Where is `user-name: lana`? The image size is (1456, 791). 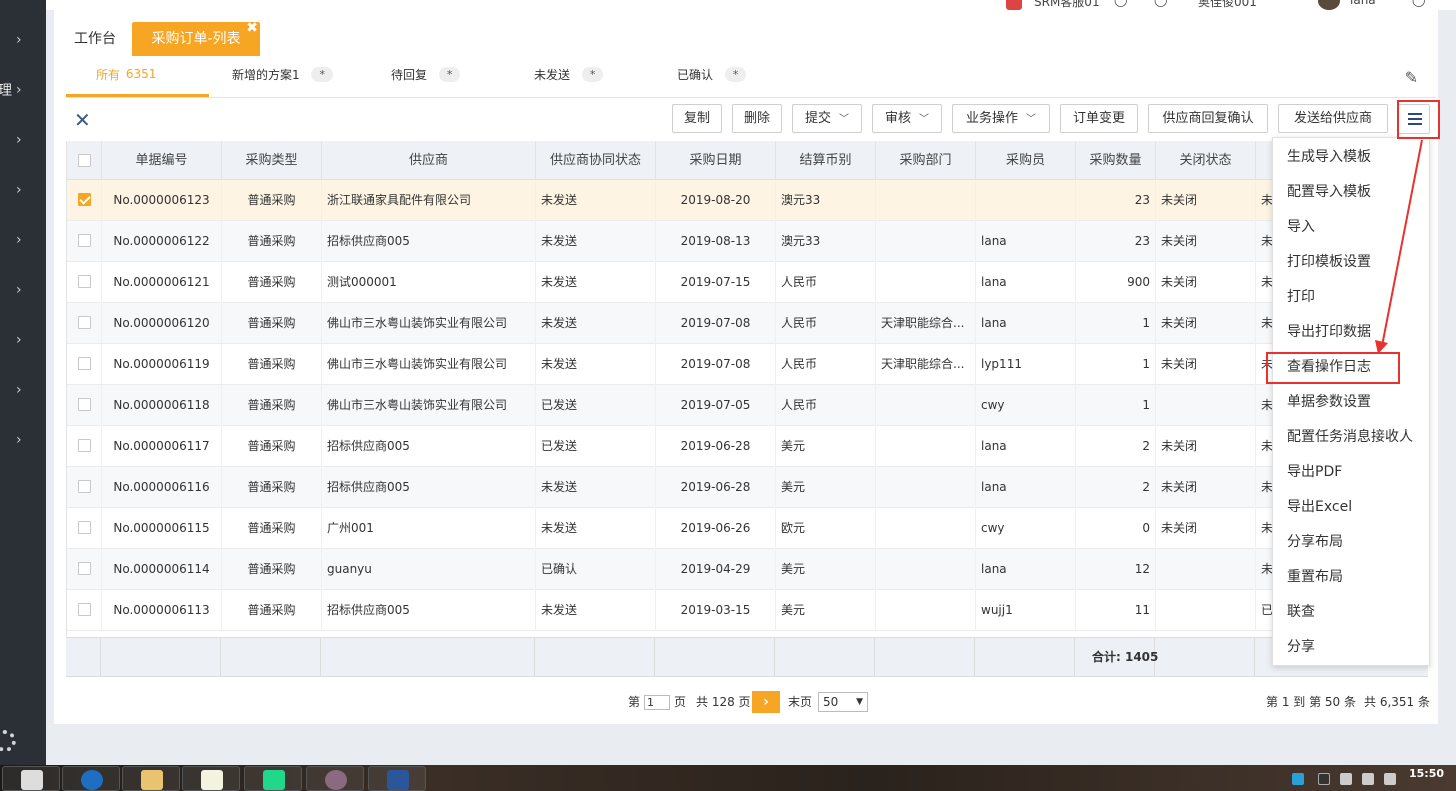 user-name: lana is located at coordinates (1363, 3).